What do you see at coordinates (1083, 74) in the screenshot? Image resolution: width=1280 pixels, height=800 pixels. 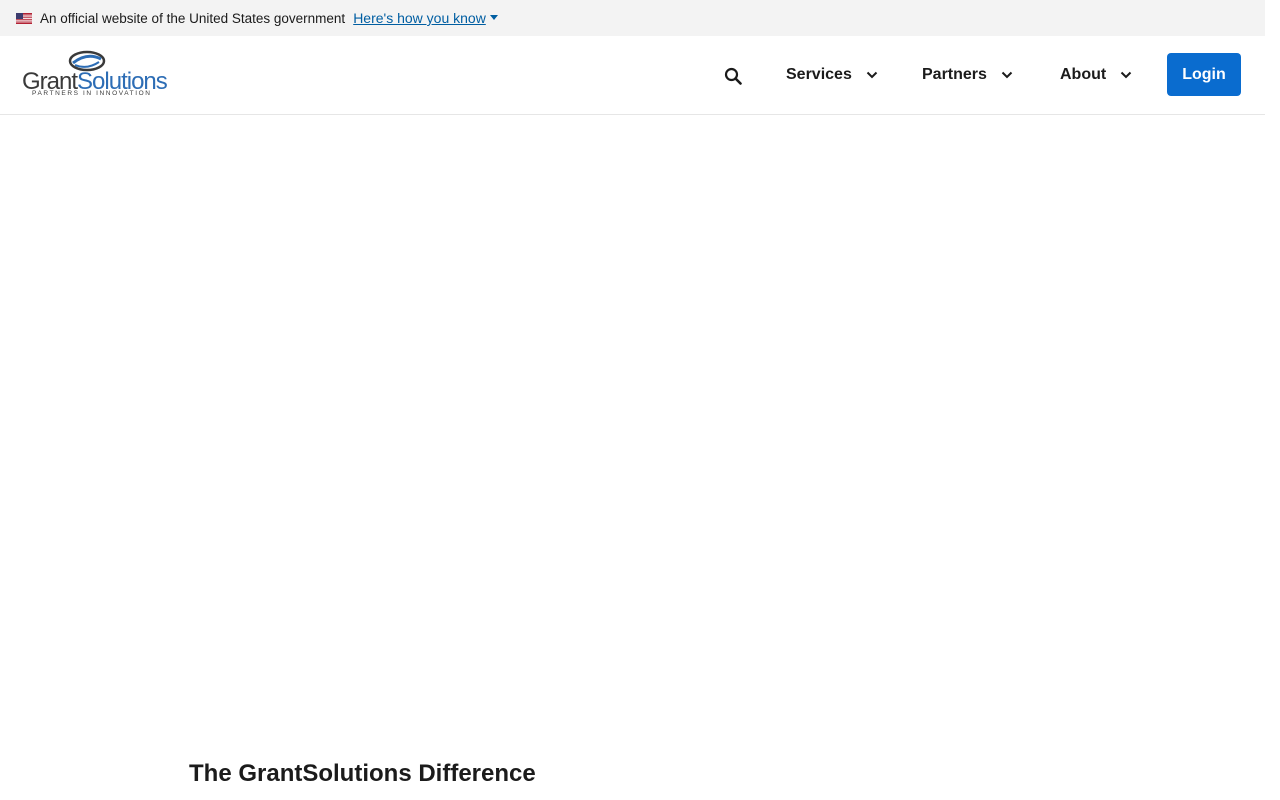 I see `nav-about-label: About` at bounding box center [1083, 74].